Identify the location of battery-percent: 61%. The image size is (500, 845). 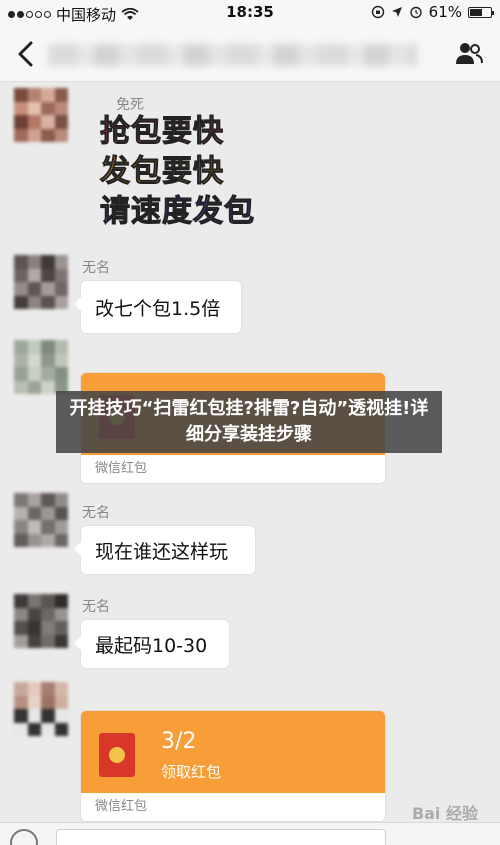
(445, 12).